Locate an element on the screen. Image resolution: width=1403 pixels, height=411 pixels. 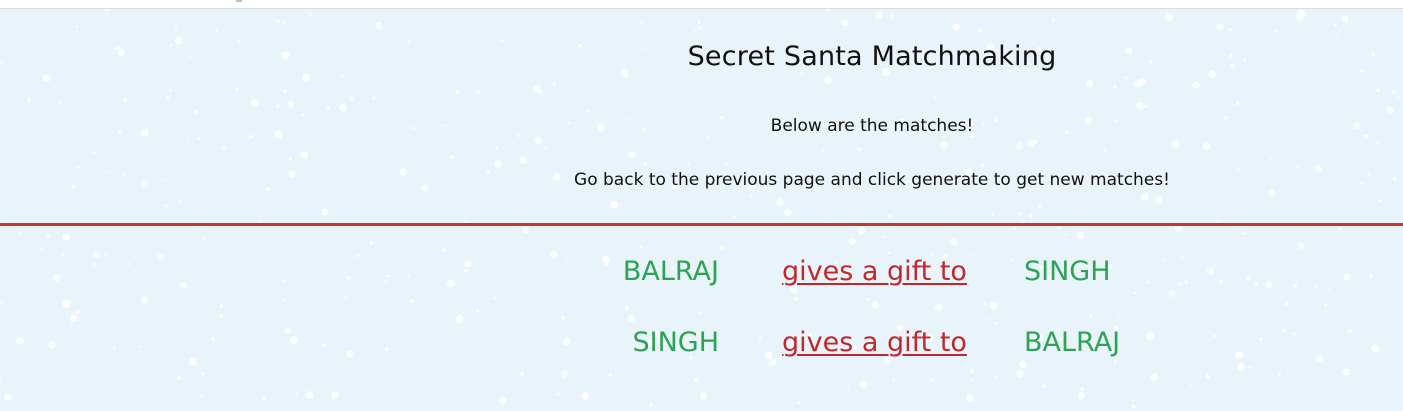
matches-intro-text: Below are the matches! is located at coordinates (872, 126).